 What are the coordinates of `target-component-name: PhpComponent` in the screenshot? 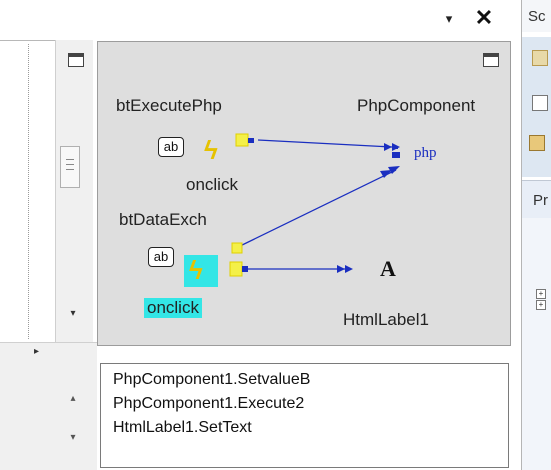 It's located at (416, 106).